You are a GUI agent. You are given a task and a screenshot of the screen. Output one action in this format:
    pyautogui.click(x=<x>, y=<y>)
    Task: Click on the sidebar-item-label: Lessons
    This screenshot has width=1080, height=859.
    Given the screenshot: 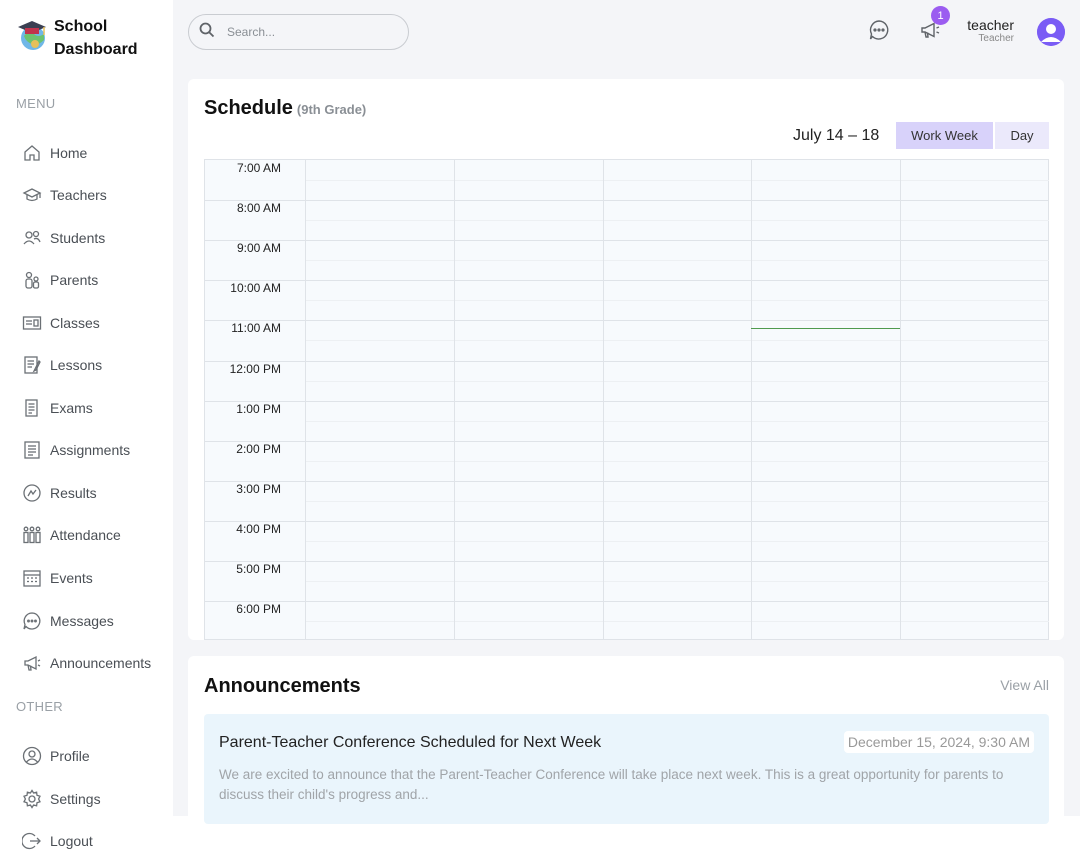 What is the action you would take?
    pyautogui.click(x=76, y=365)
    